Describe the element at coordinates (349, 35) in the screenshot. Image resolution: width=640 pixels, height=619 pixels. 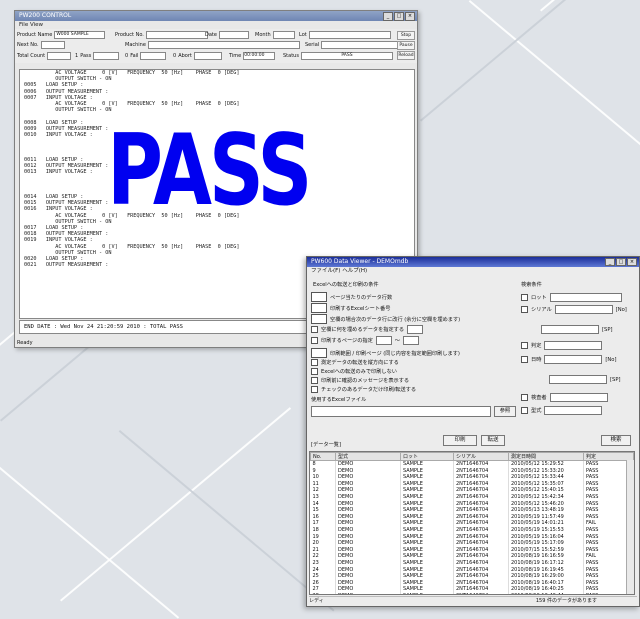
I see `lot-field` at that location.